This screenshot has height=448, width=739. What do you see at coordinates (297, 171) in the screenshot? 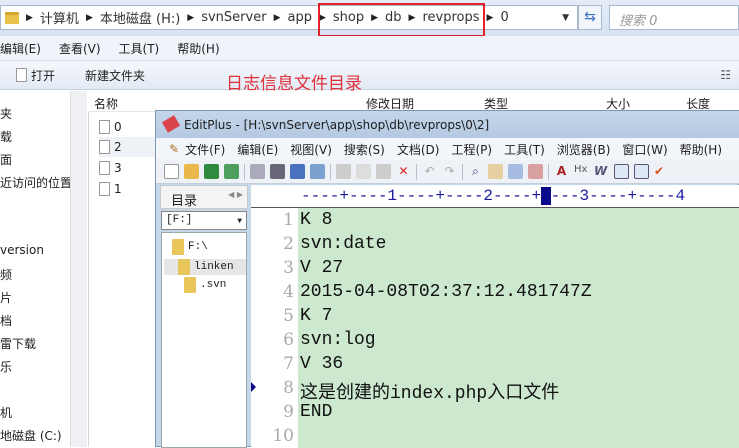
I see `spellcheck-icon` at bounding box center [297, 171].